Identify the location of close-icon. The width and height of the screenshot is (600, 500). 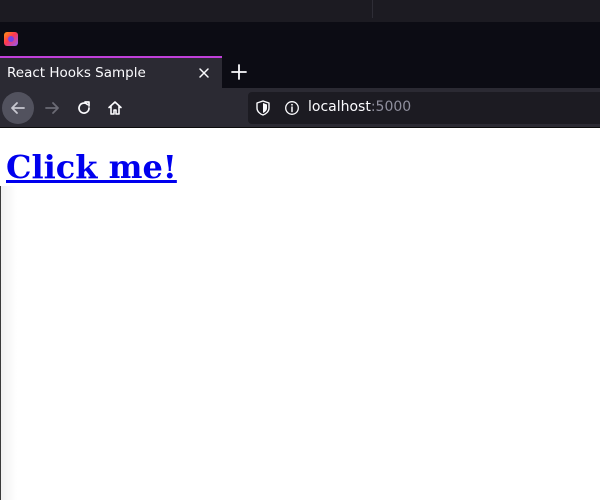
(204, 73).